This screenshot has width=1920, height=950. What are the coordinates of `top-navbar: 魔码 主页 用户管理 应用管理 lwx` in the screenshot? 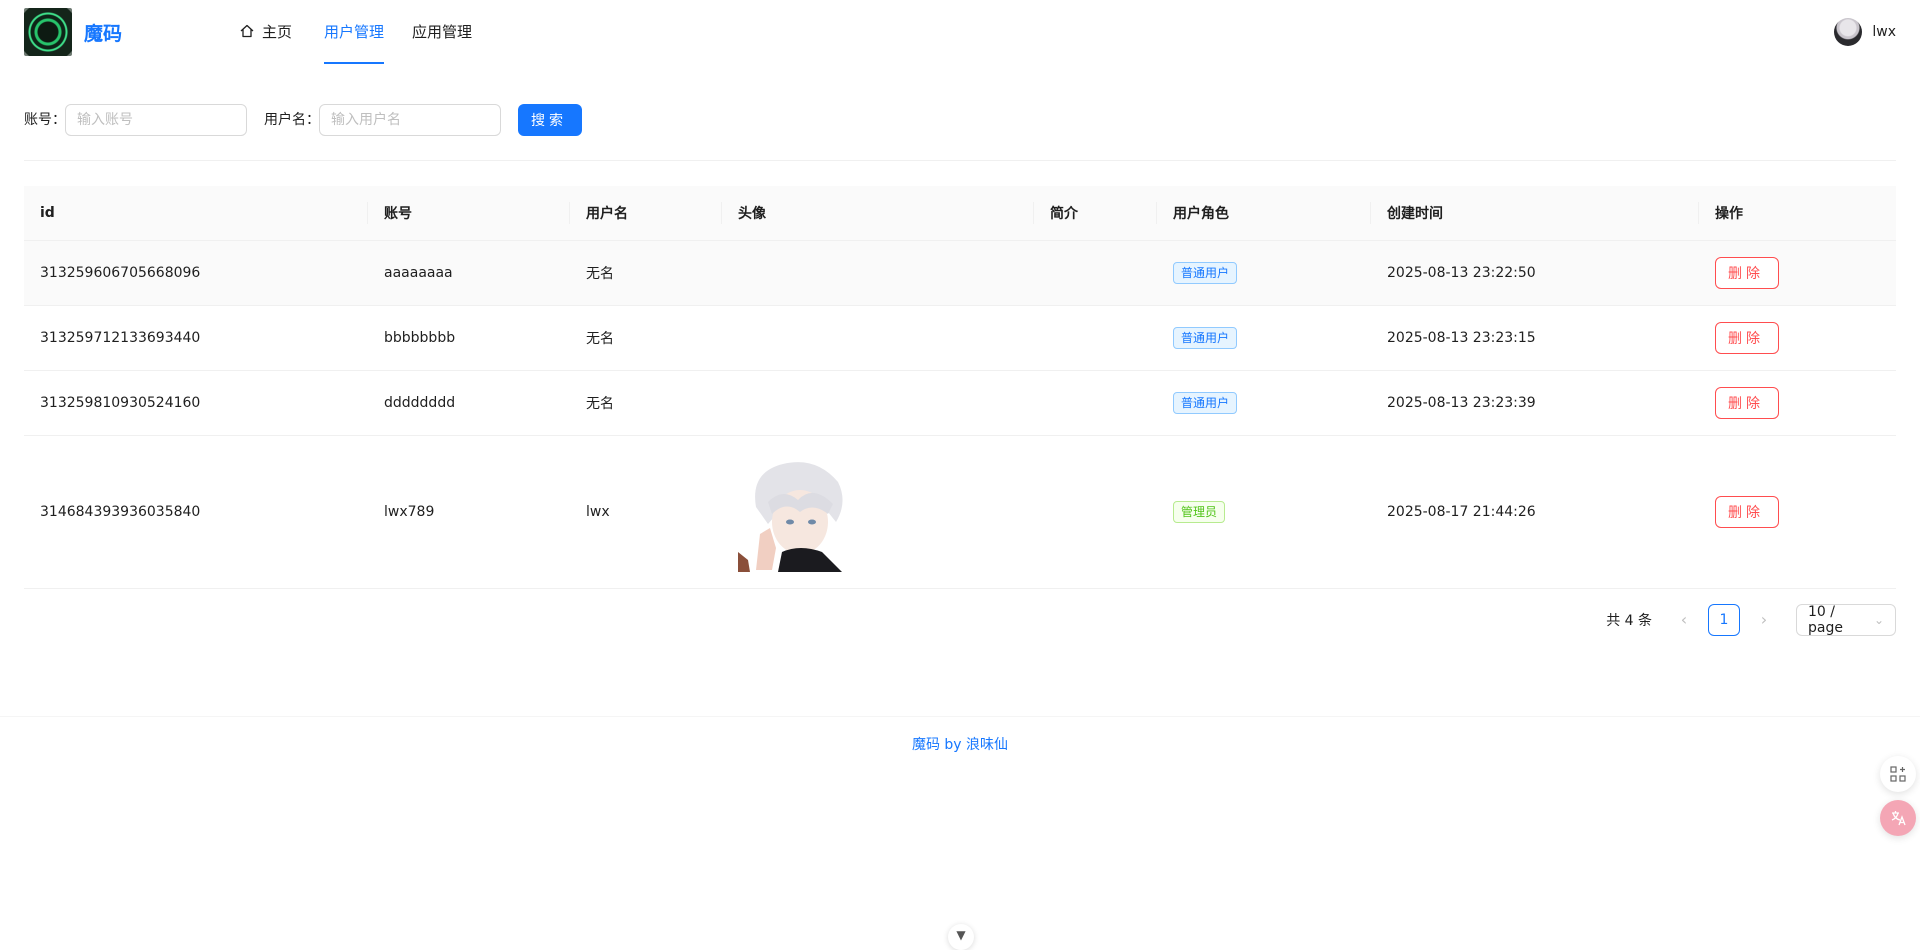 It's located at (960, 32).